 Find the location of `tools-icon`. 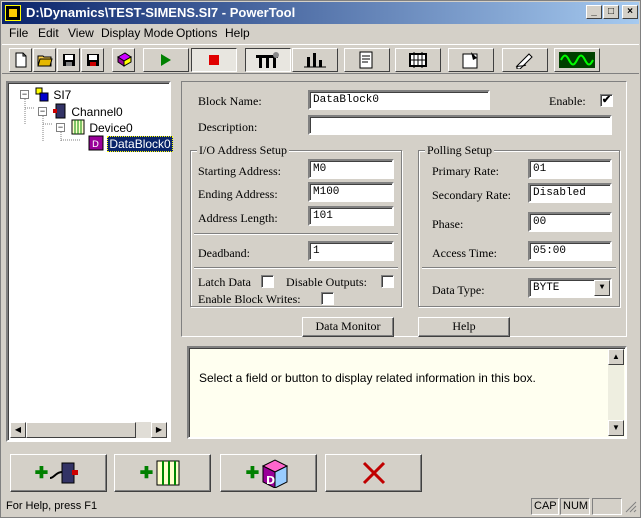

tools-icon is located at coordinates (267, 60).